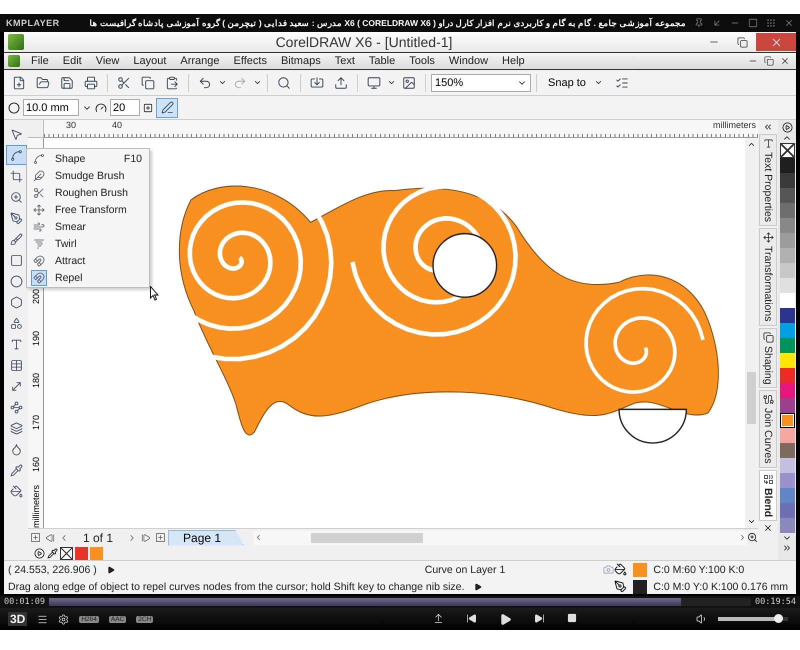 The image size is (800, 650). Describe the element at coordinates (301, 61) in the screenshot. I see `menu-item: Bitmaps` at that location.